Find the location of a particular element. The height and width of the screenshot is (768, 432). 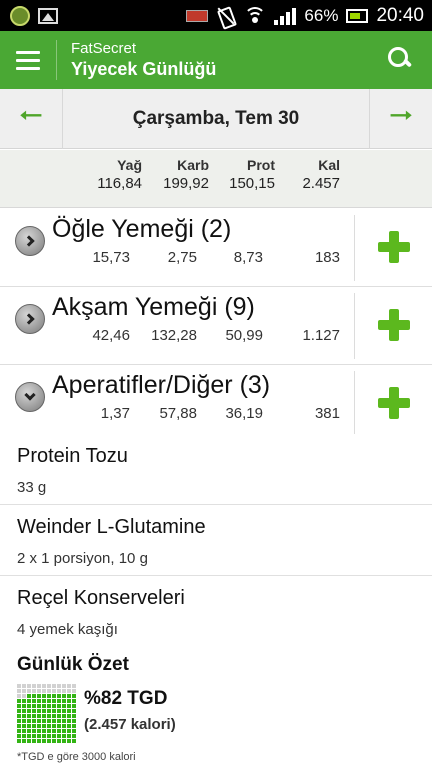

meal-fat: 15,73 is located at coordinates (111, 257).